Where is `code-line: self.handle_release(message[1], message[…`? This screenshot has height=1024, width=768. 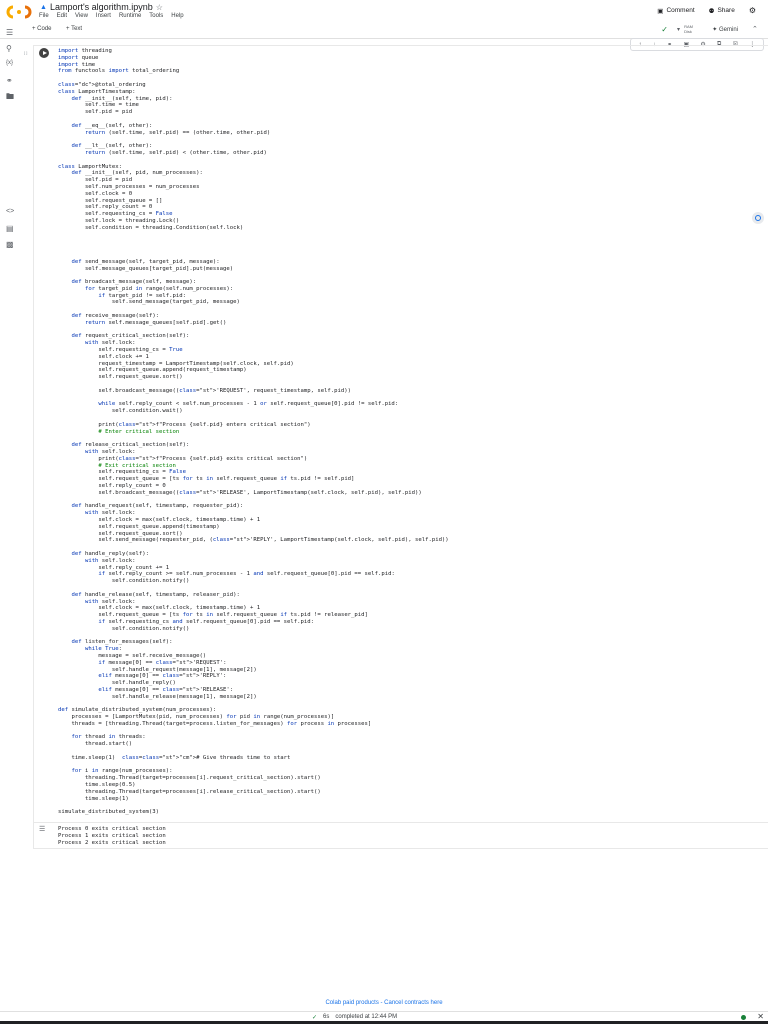 code-line: self.handle_release(message[1], message[… is located at coordinates (253, 697).